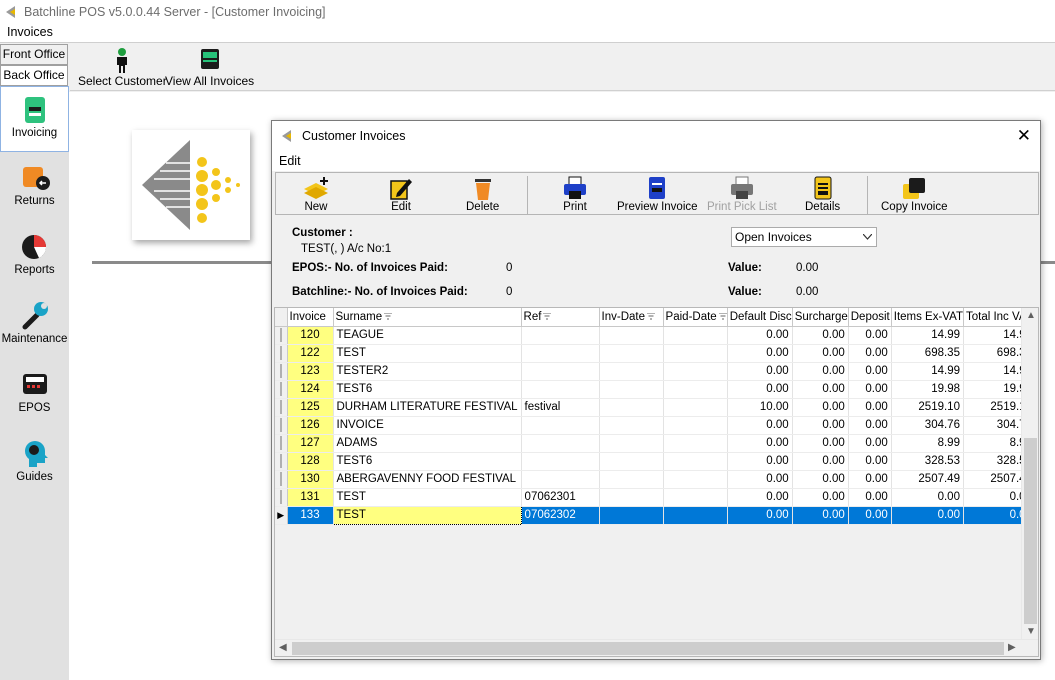 Image resolution: width=1055 pixels, height=680 pixels. What do you see at coordinates (870, 317) in the screenshot?
I see `column-header: Deposit` at bounding box center [870, 317].